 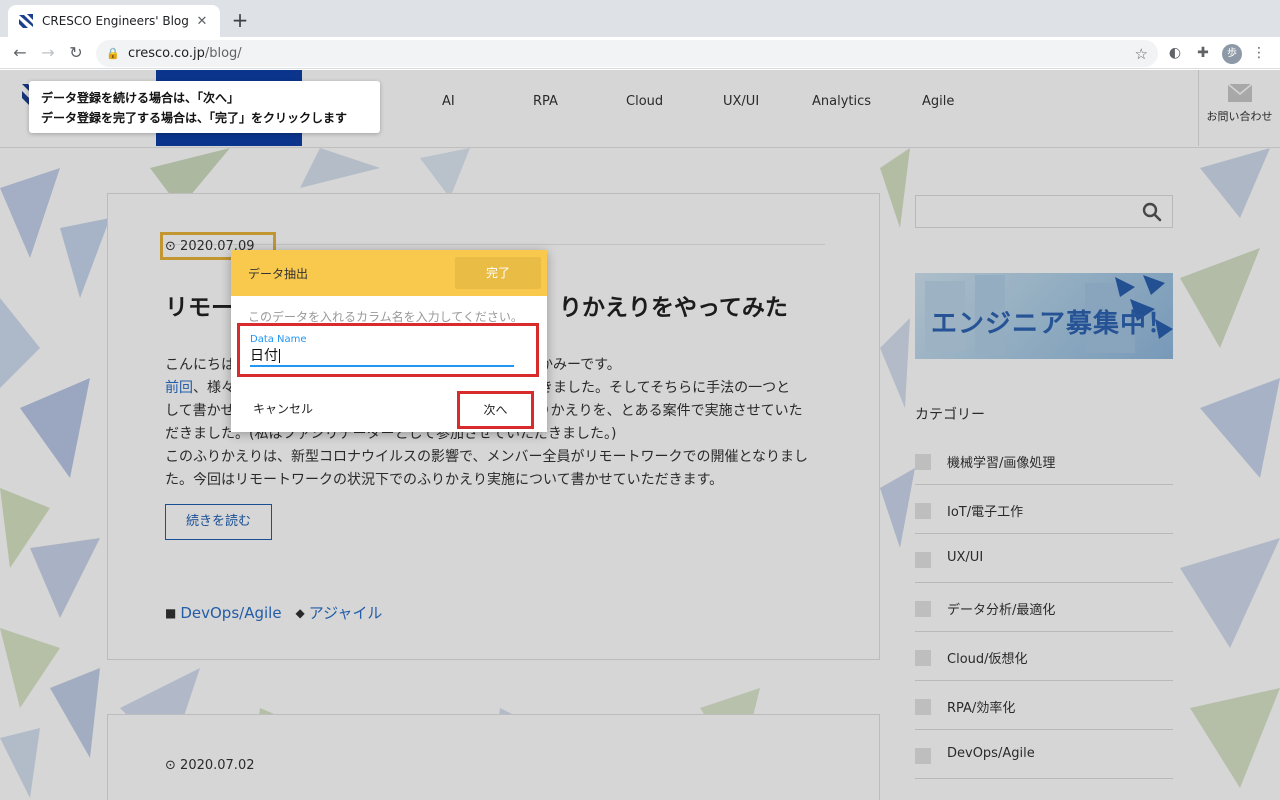 I want to click on address-bar: 🔒 cresco.co.jp /blog/ ☆, so click(x=627, y=53).